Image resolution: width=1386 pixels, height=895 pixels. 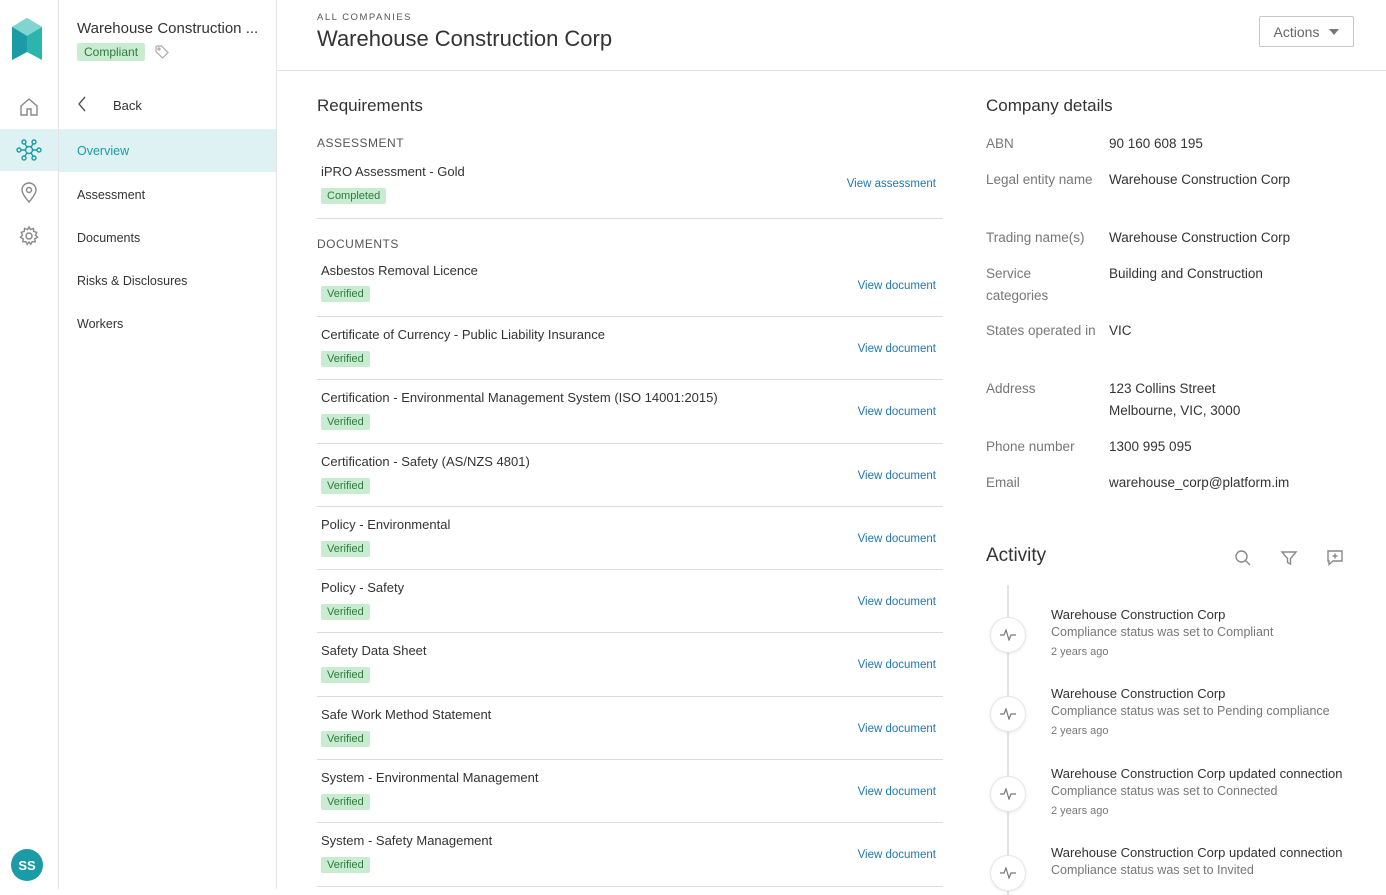 What do you see at coordinates (1335, 560) in the screenshot?
I see `add-comment-icon` at bounding box center [1335, 560].